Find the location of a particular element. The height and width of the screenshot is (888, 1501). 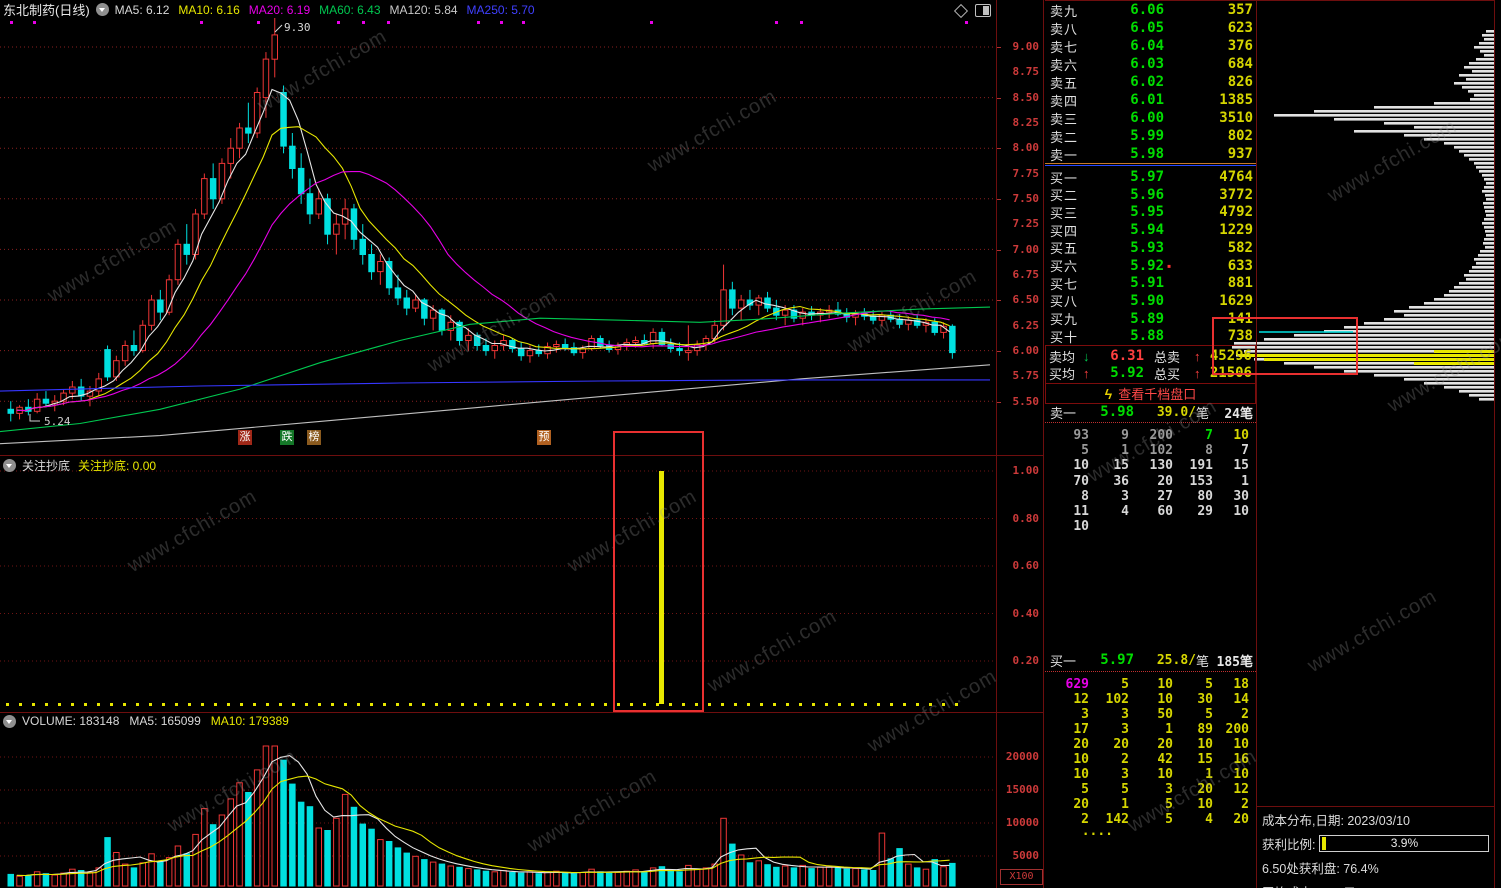

price-axis-label: 7.75 is located at coordinates (1026, 173).